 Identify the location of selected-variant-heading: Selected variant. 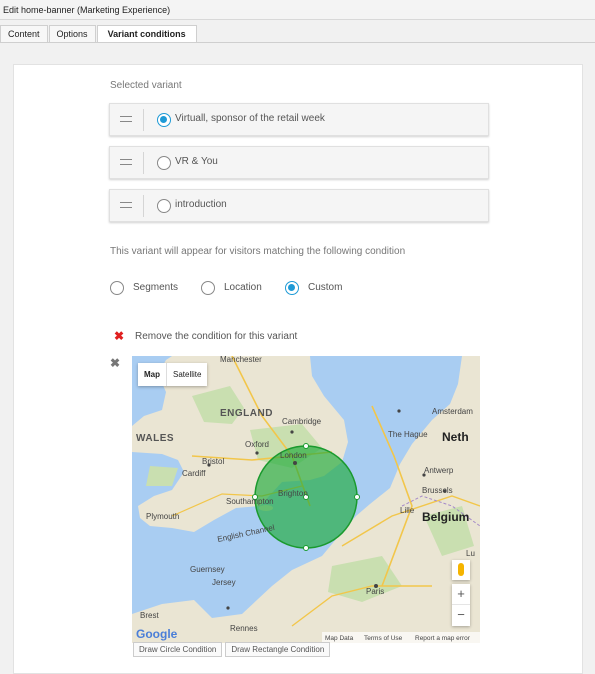
(146, 85).